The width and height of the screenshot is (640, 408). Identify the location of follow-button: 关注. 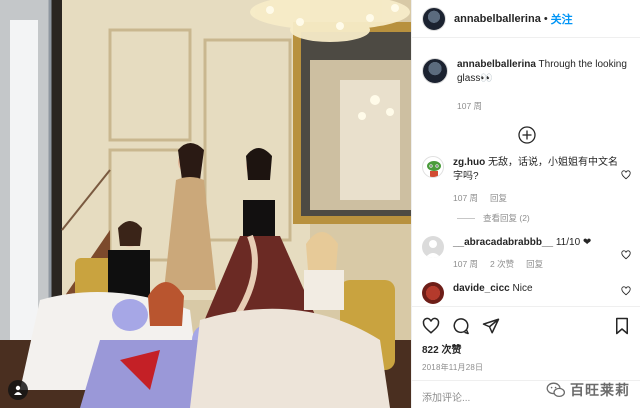
(562, 19).